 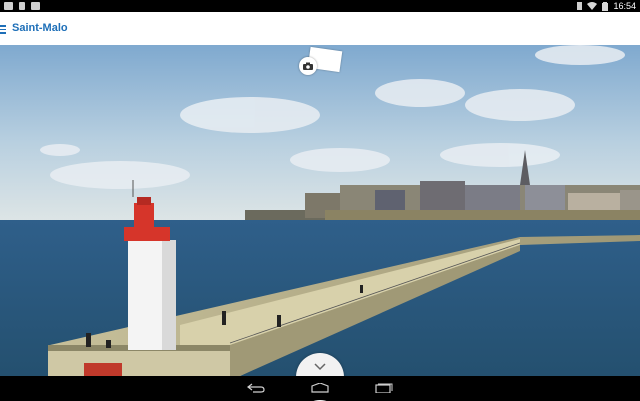 What do you see at coordinates (592, 6) in the screenshot?
I see `wifi-icon` at bounding box center [592, 6].